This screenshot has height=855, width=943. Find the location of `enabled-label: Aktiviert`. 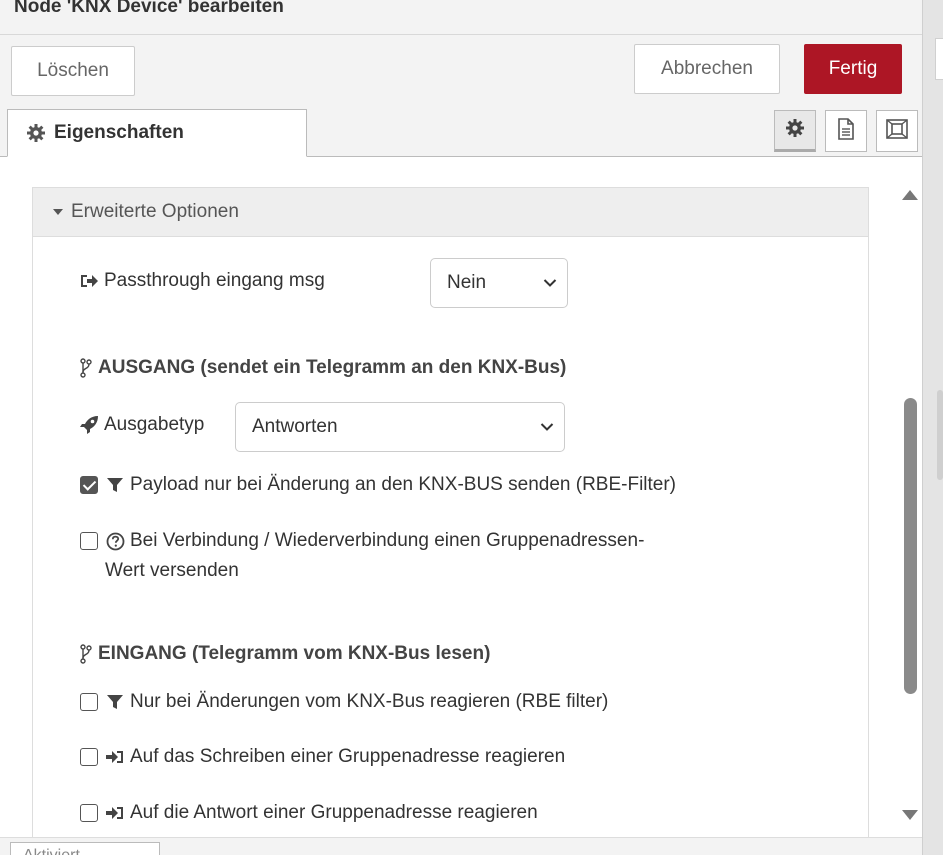

enabled-label: Aktiviert is located at coordinates (51, 851).